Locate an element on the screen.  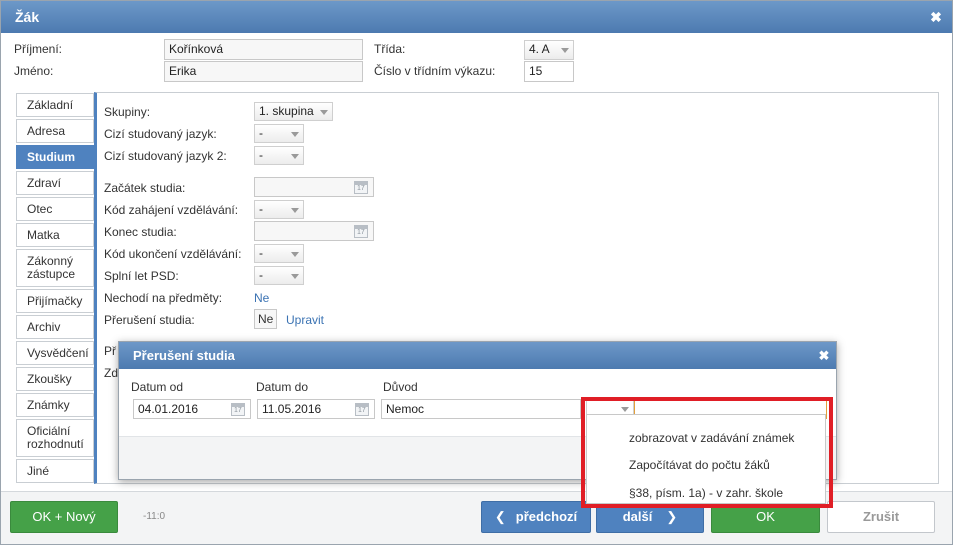
predchozi-button: ❮ předchozí is located at coordinates (536, 517).